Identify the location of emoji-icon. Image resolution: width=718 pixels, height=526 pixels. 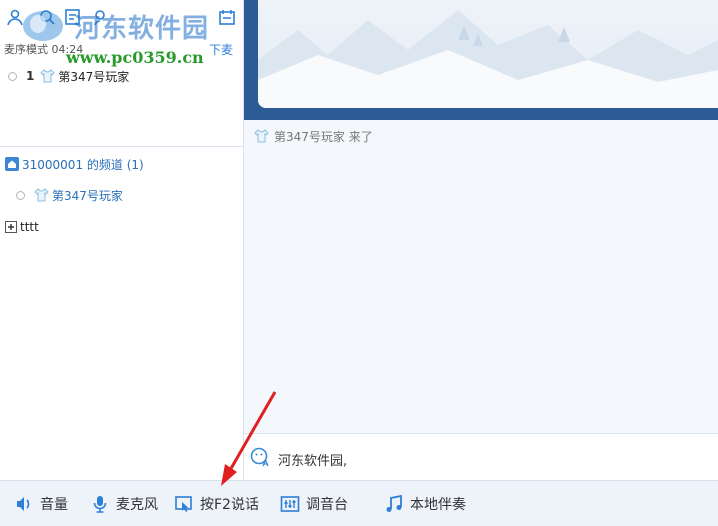
(260, 457).